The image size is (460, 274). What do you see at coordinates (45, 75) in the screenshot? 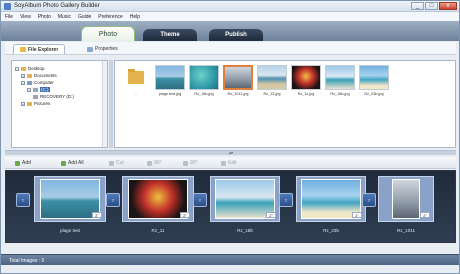
I see `tree-item-label: Documents` at bounding box center [45, 75].